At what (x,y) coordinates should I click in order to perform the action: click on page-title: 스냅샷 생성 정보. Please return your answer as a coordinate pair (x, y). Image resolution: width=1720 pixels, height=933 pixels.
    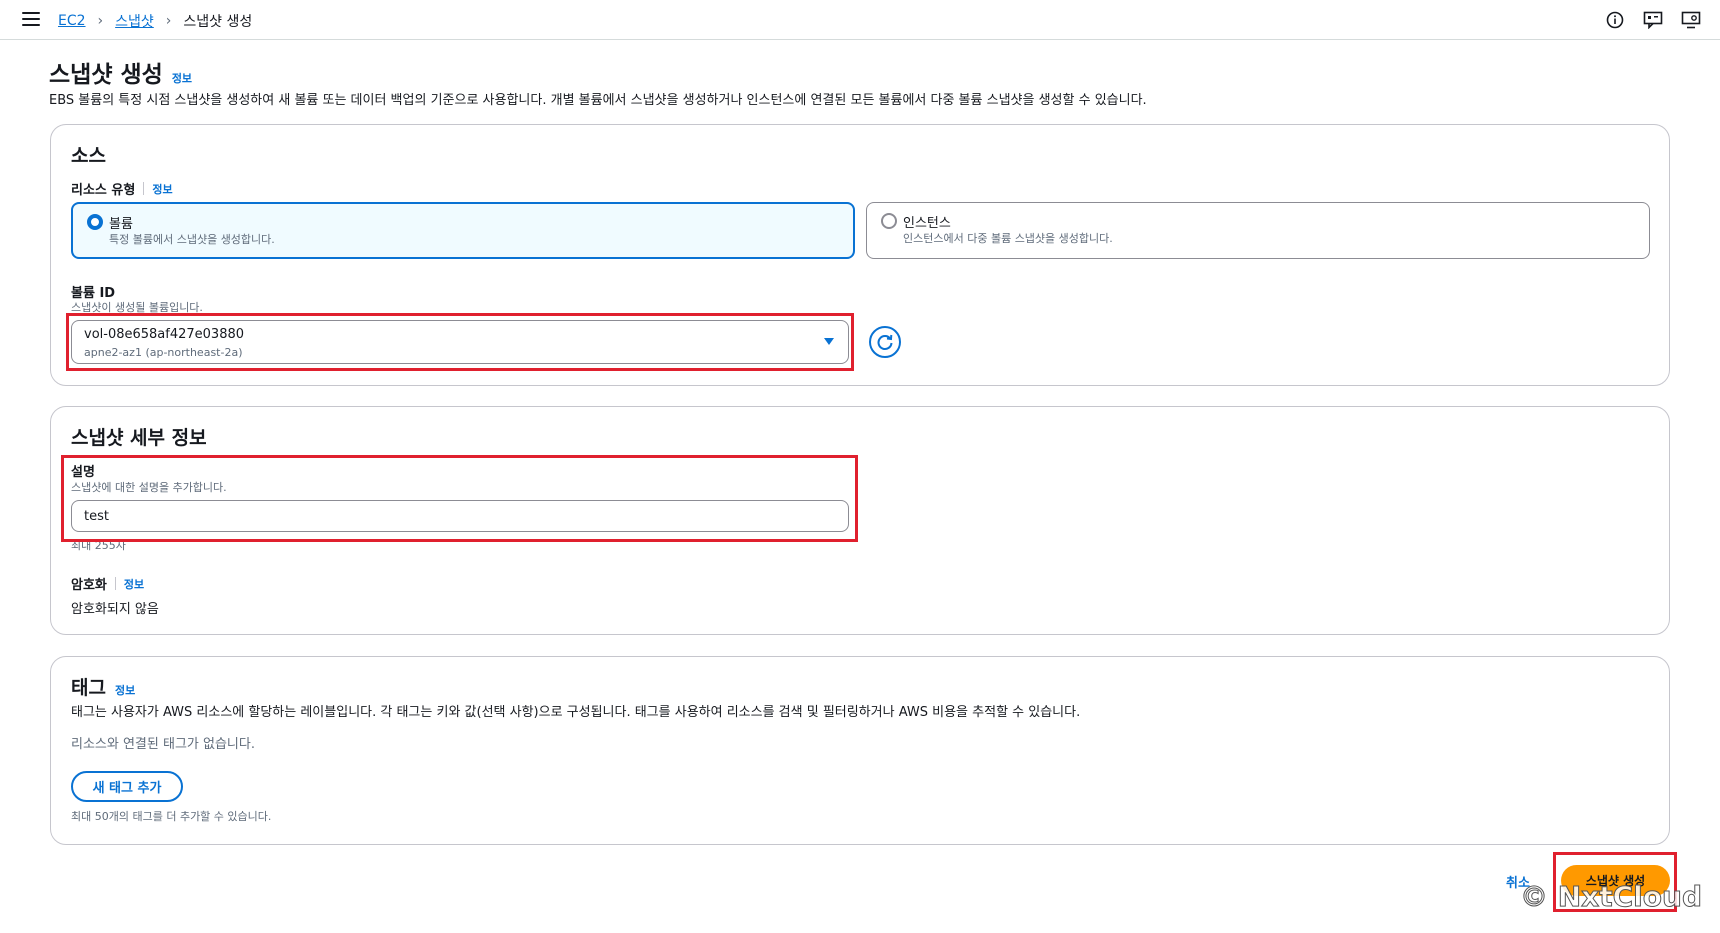
    Looking at the image, I should click on (120, 72).